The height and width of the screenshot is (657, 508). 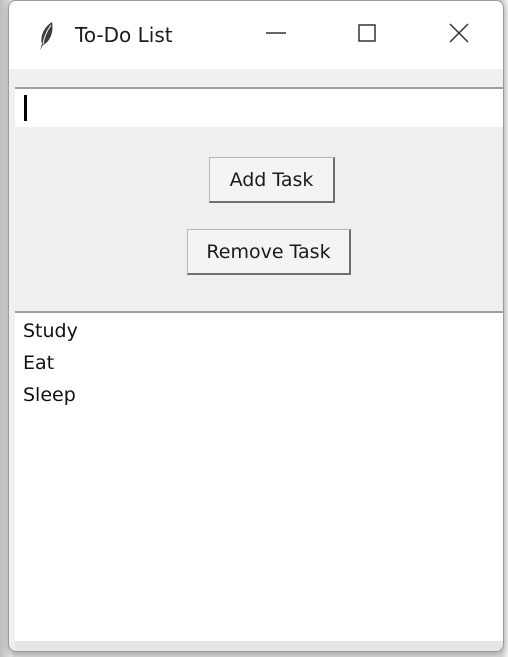 What do you see at coordinates (269, 252) in the screenshot?
I see `remove-task-button: Remove Task` at bounding box center [269, 252].